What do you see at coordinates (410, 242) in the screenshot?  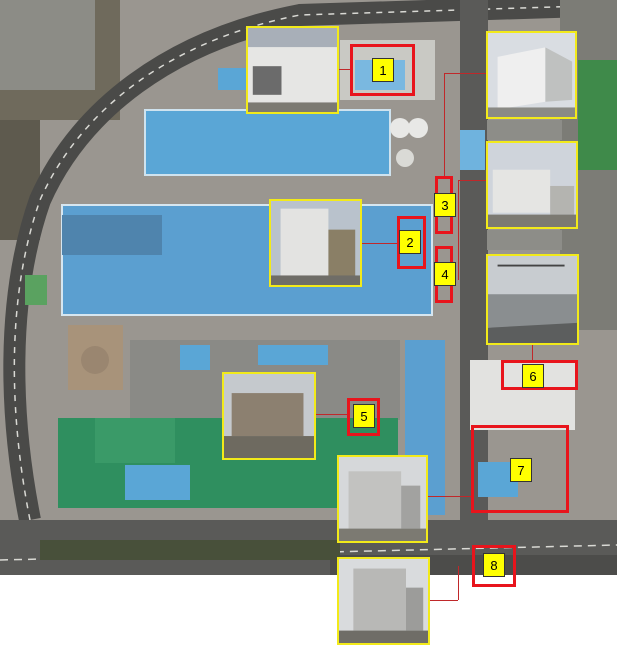 I see `marker-2: 2` at bounding box center [410, 242].